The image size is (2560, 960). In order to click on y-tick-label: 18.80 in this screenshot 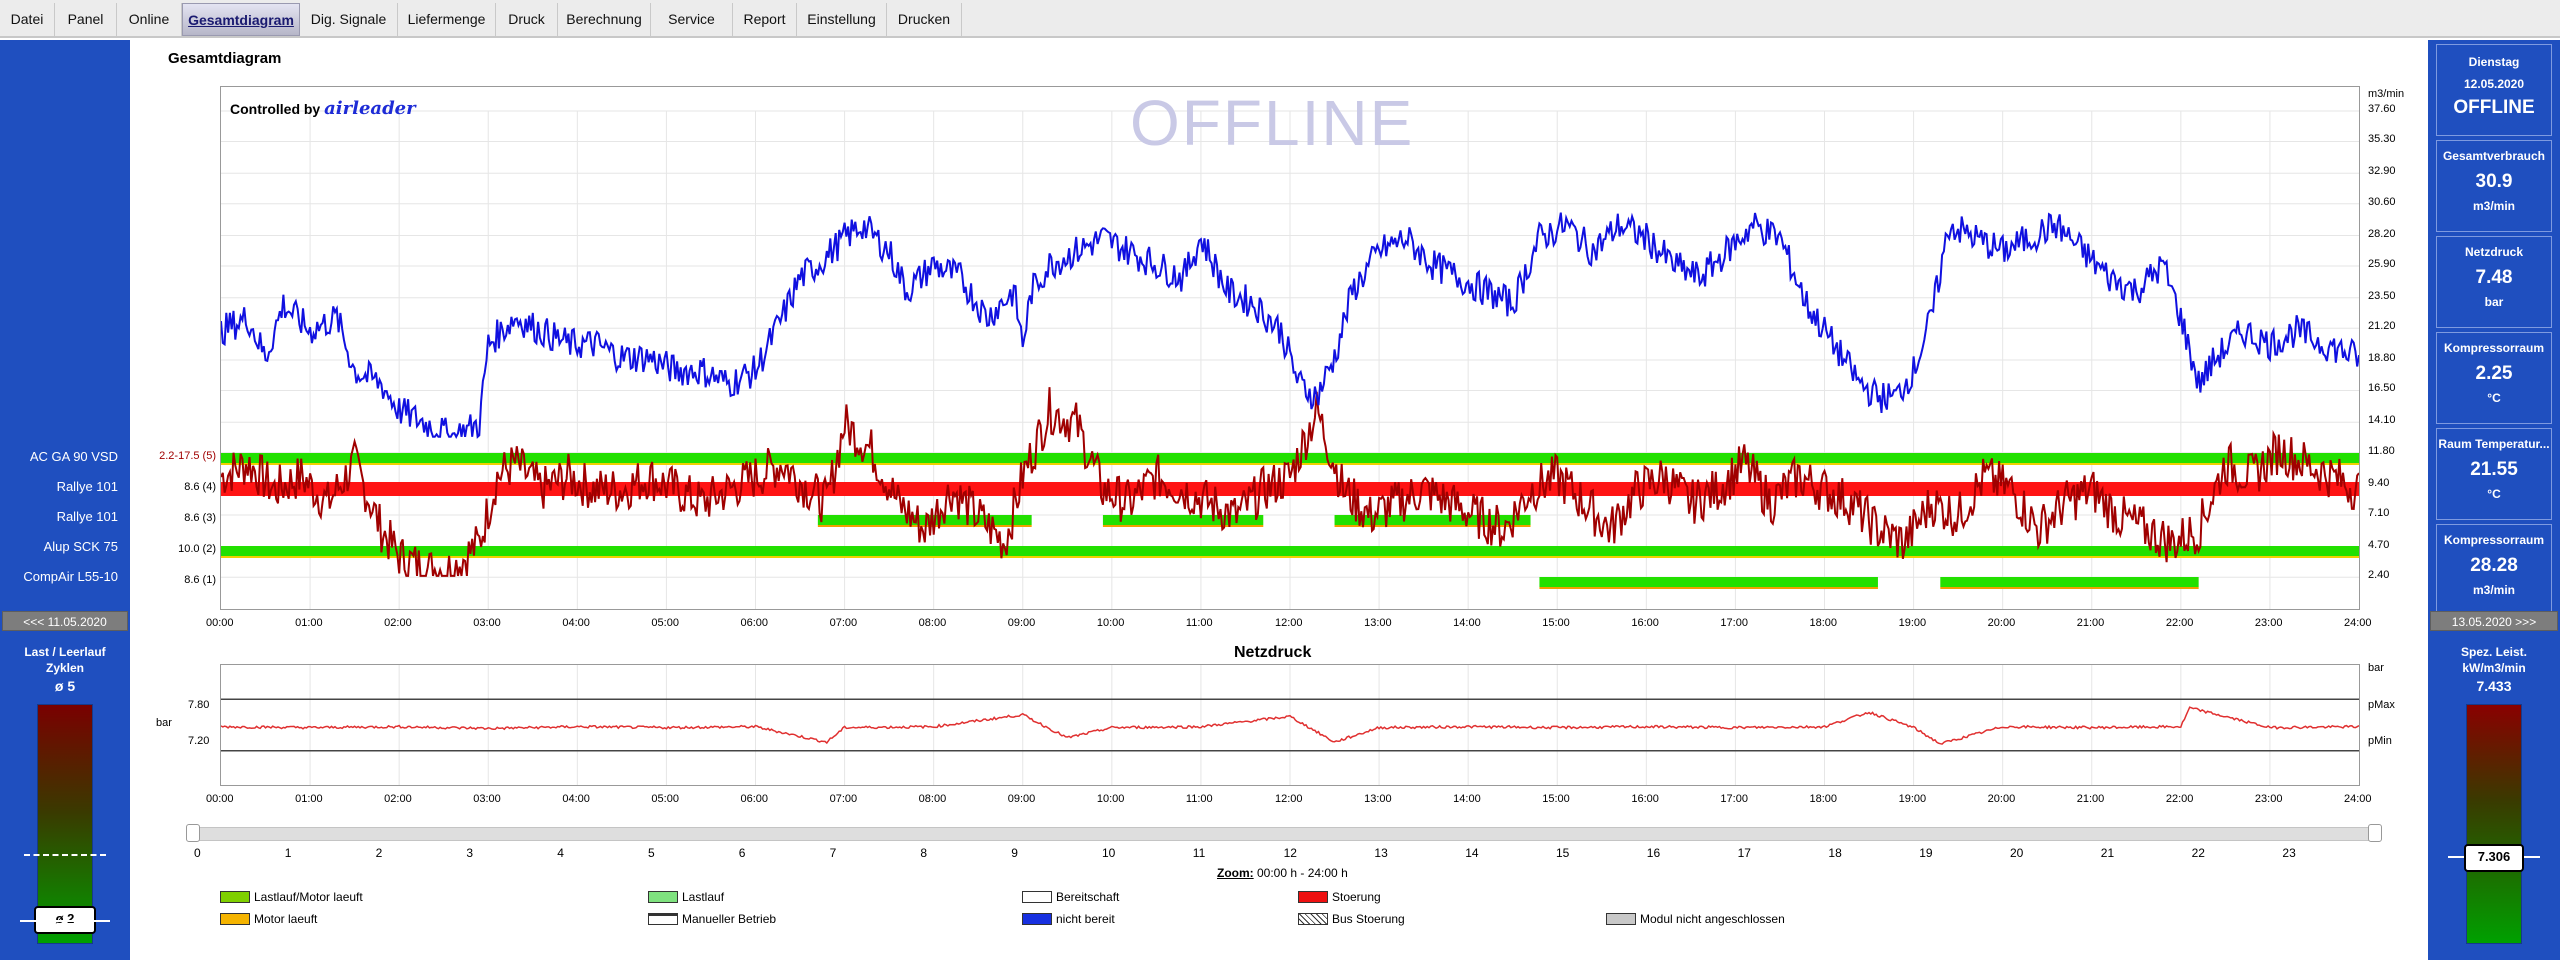, I will do `click(2382, 358)`.